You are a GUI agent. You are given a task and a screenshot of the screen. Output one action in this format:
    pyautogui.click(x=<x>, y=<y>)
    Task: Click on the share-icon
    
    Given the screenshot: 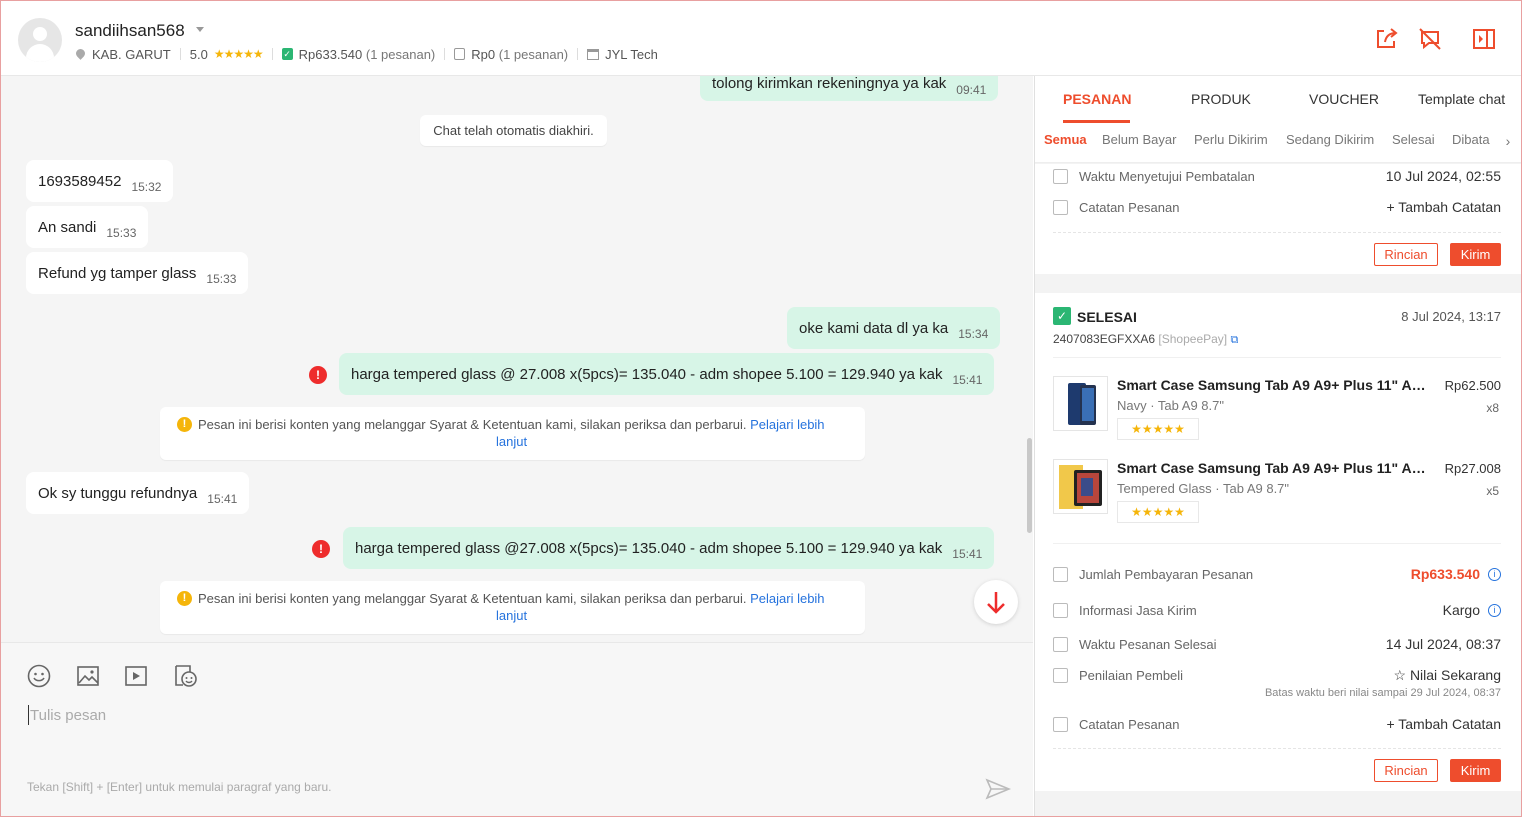 What is the action you would take?
    pyautogui.click(x=1386, y=39)
    